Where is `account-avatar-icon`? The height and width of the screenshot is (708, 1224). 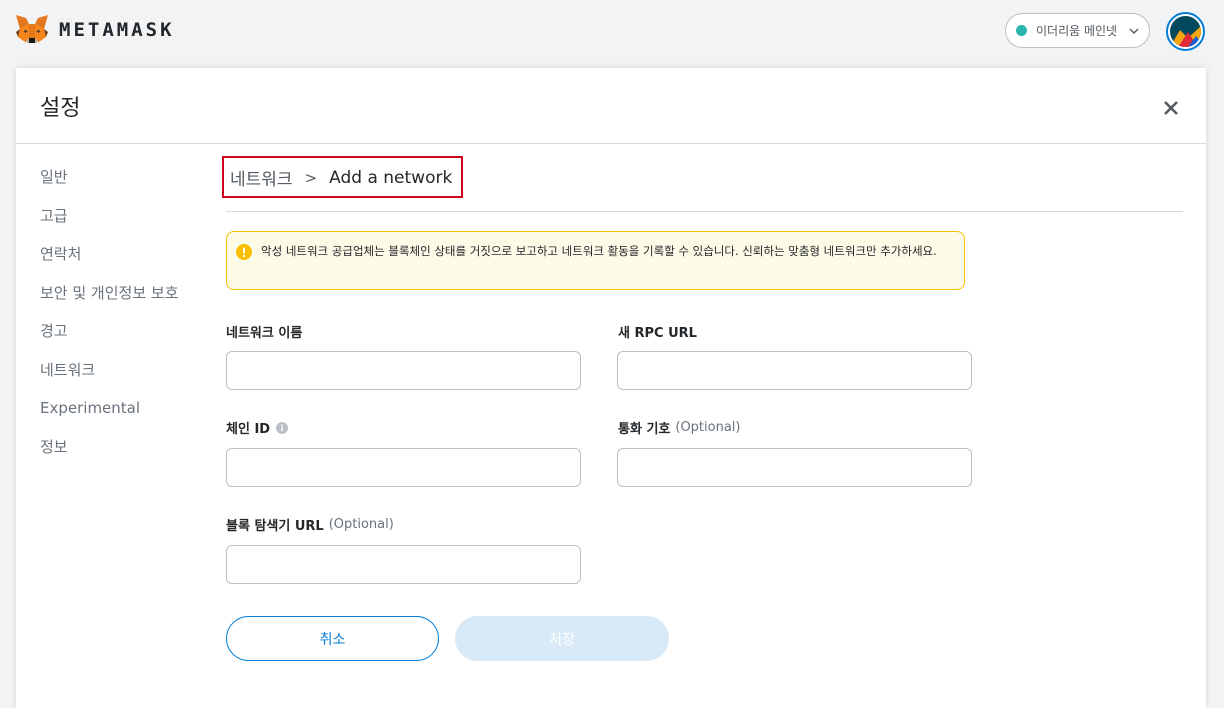
account-avatar-icon is located at coordinates (1185, 31).